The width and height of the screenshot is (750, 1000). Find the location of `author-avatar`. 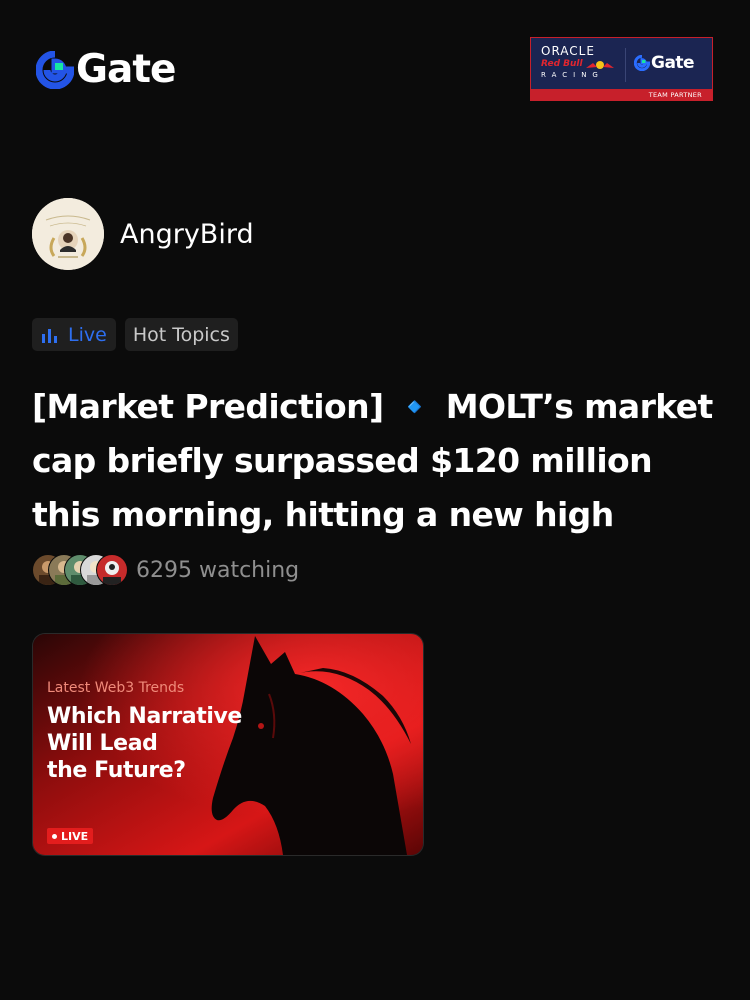

author-avatar is located at coordinates (68, 234).